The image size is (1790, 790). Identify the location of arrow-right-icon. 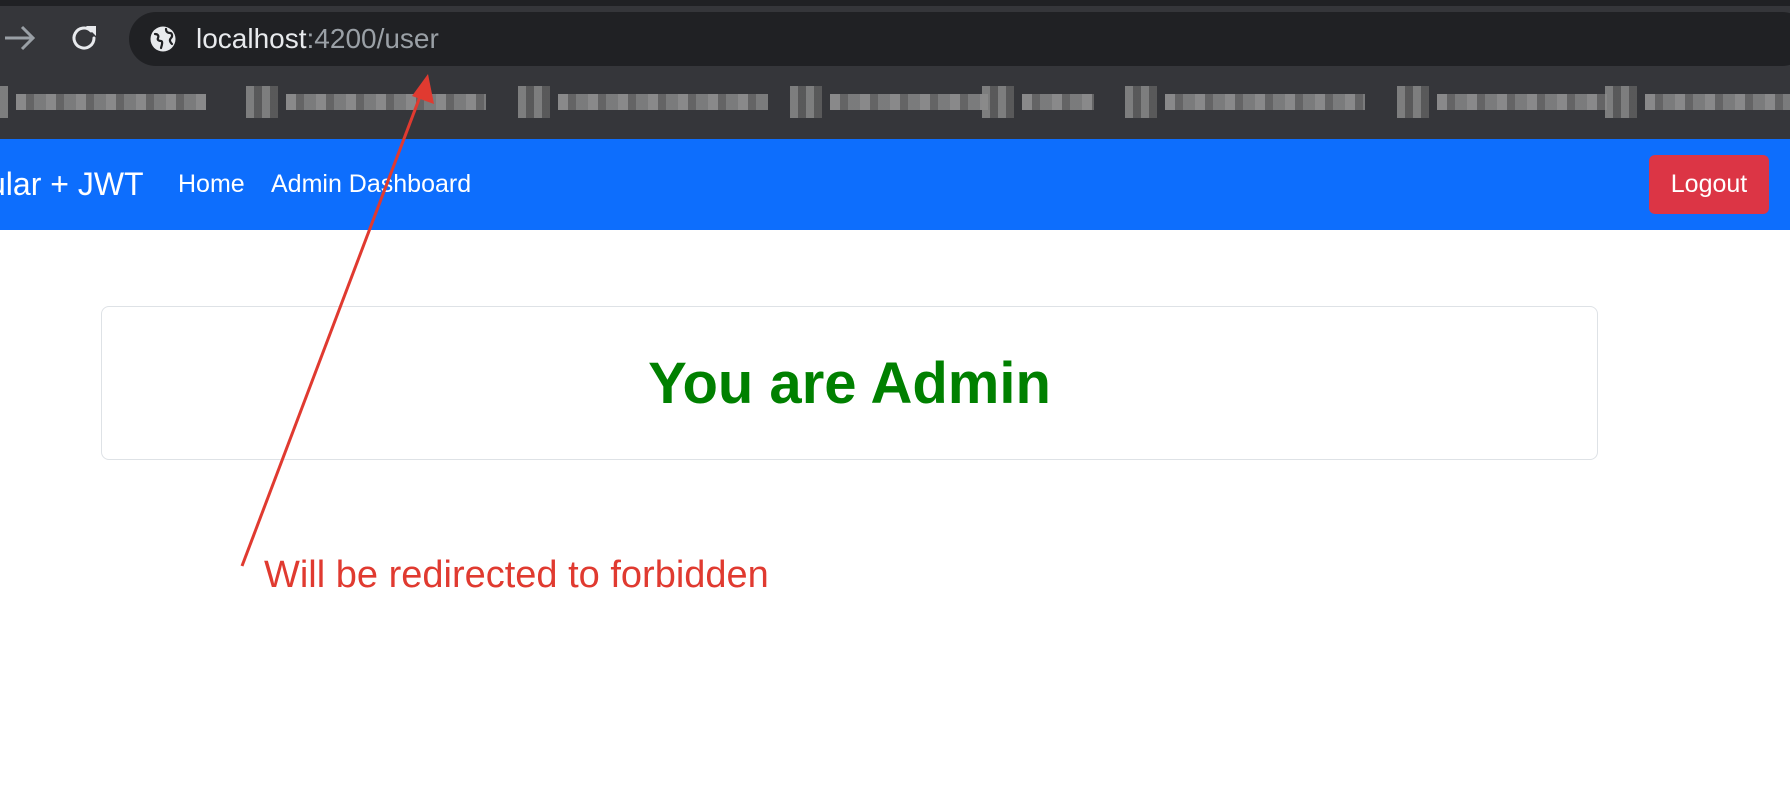
(20, 38).